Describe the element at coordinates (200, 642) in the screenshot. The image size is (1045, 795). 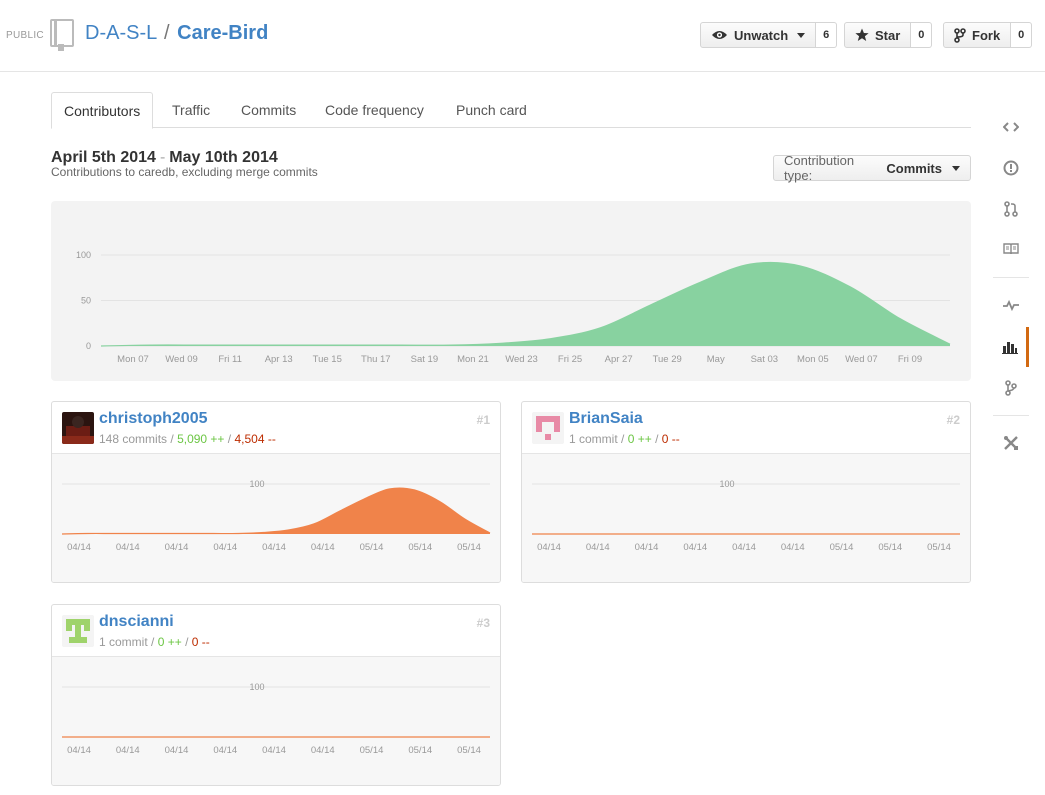
I see `deletions-count: 0 --` at that location.